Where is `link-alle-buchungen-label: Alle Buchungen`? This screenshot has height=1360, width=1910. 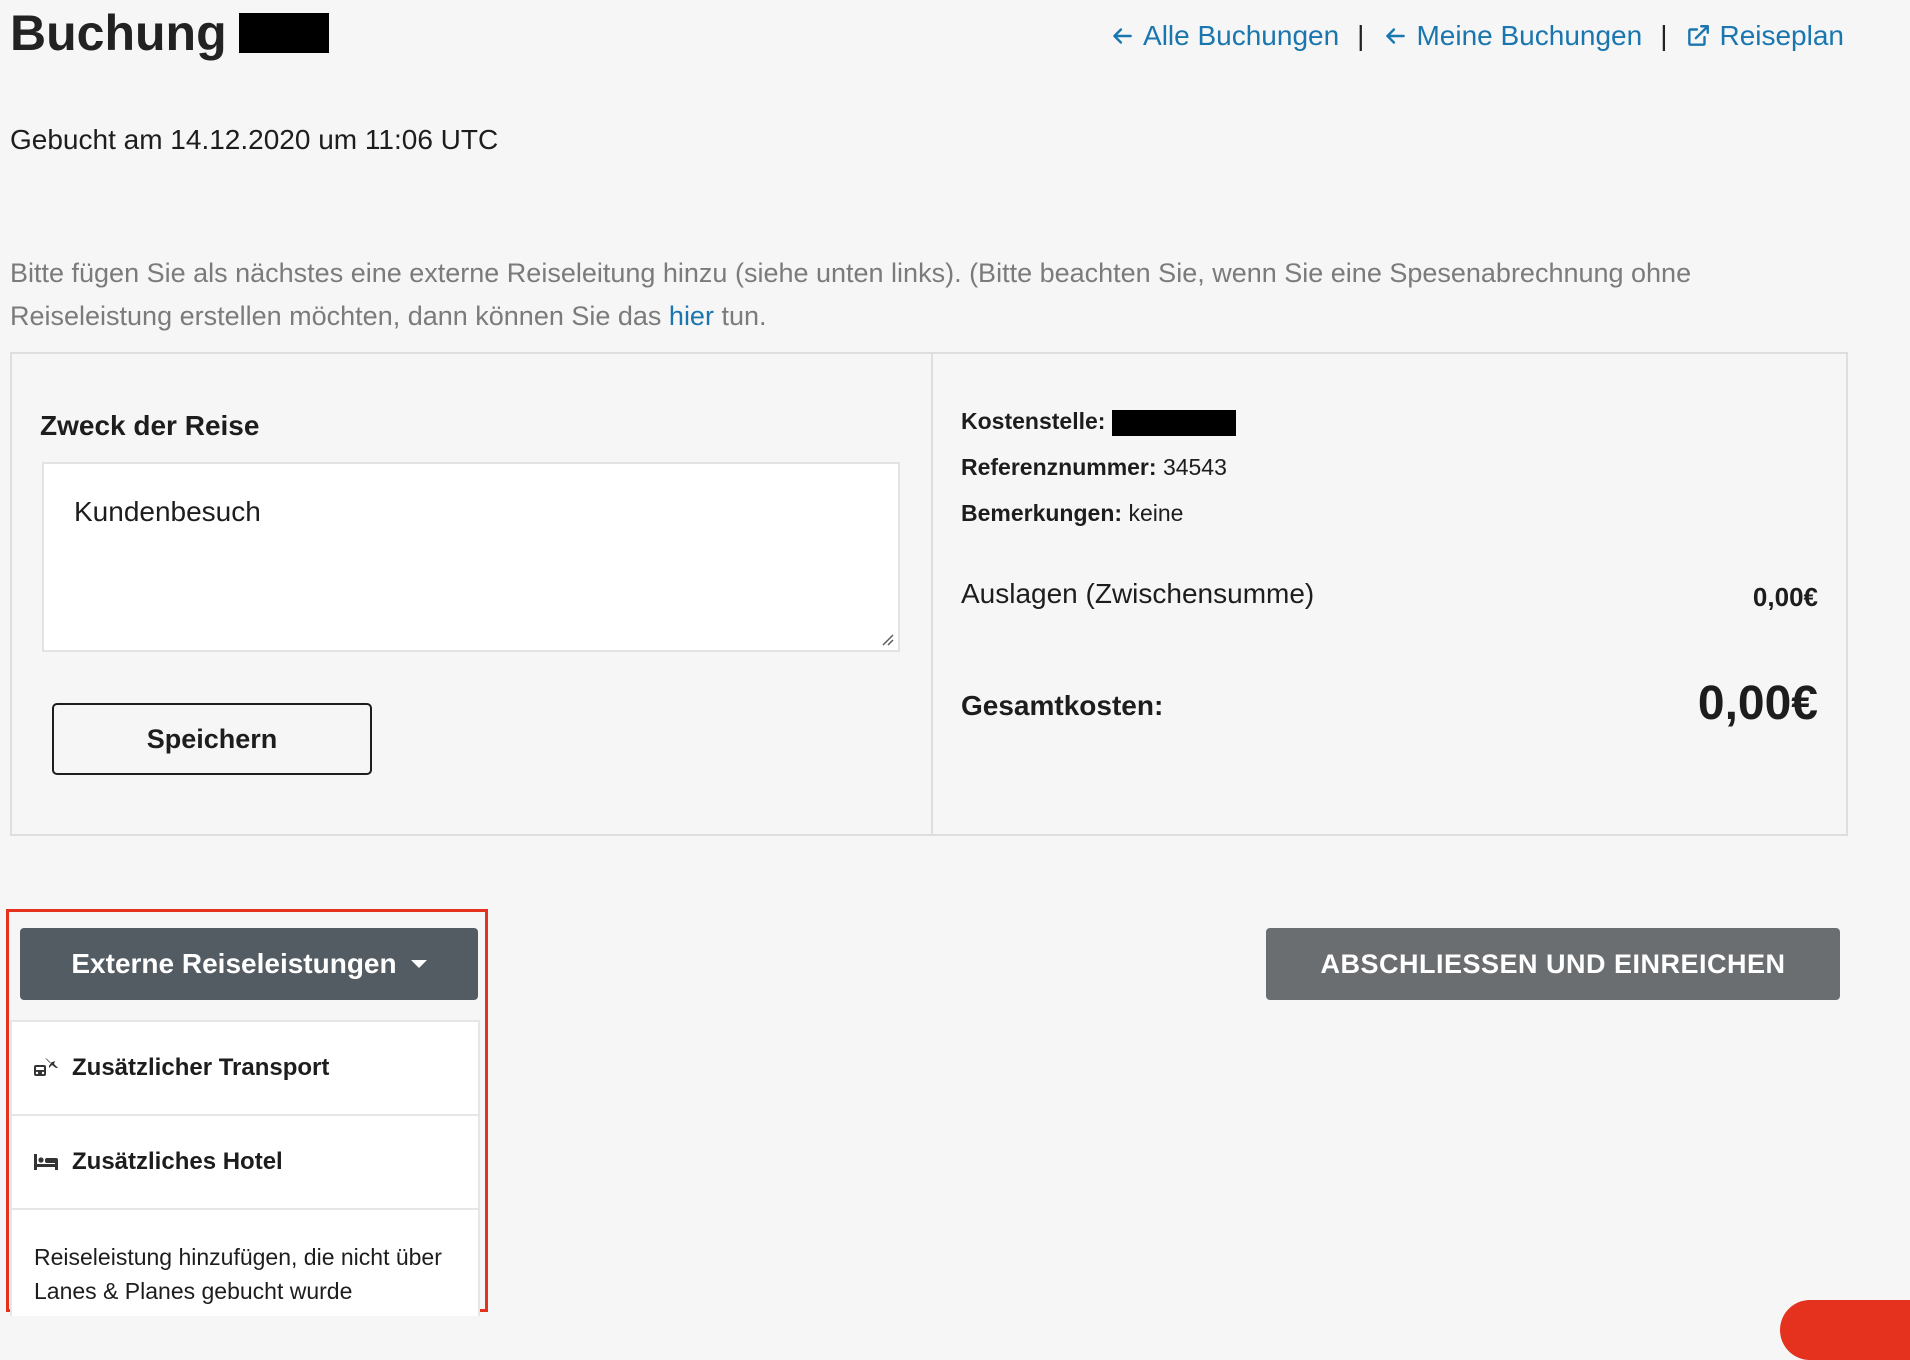 link-alle-buchungen-label: Alle Buchungen is located at coordinates (1241, 35).